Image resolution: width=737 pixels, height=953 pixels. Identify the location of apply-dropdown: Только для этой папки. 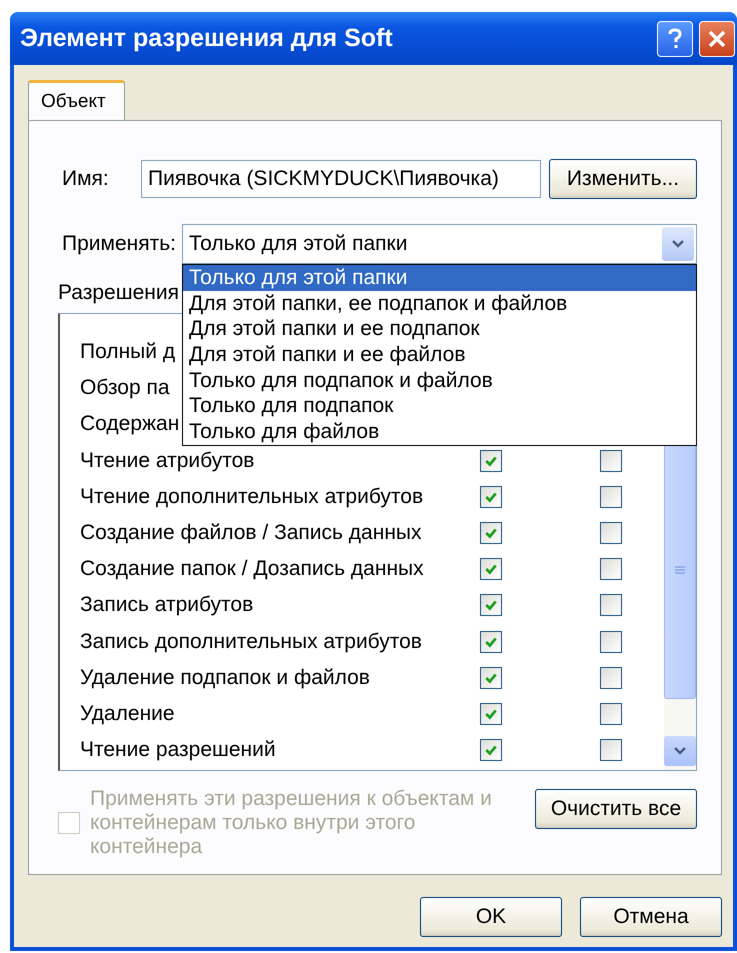
(439, 244).